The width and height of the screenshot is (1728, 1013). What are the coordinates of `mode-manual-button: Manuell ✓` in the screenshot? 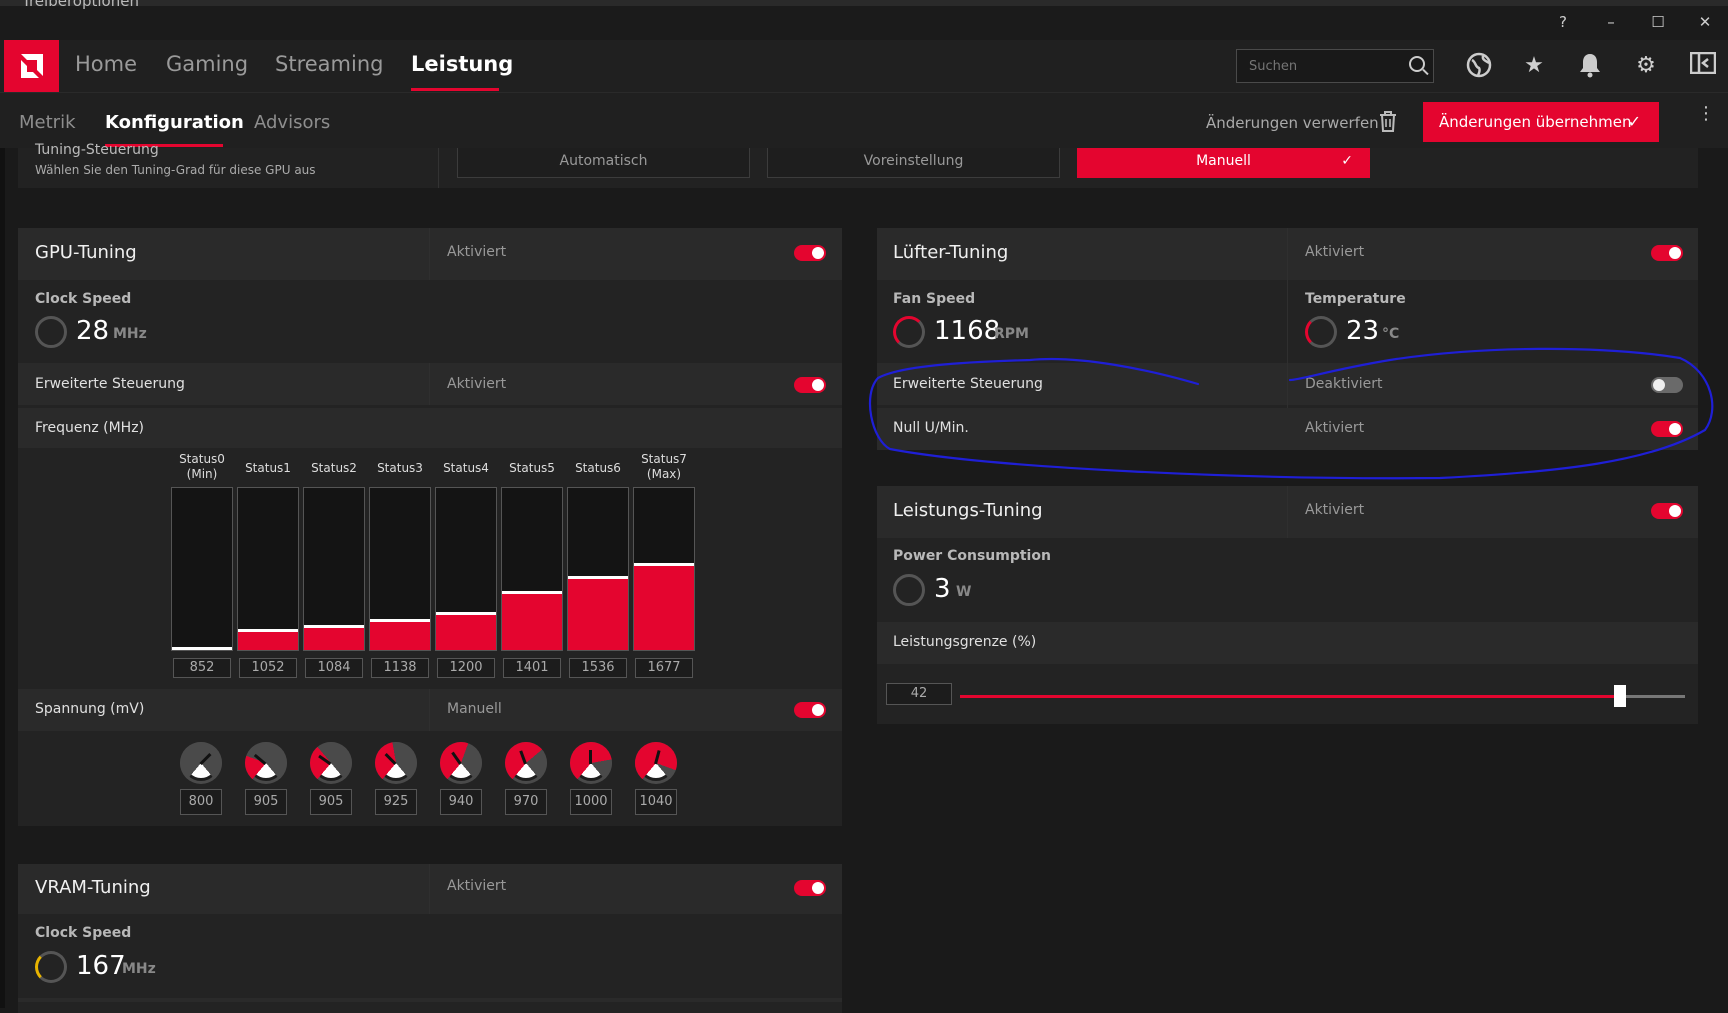 It's located at (1223, 163).